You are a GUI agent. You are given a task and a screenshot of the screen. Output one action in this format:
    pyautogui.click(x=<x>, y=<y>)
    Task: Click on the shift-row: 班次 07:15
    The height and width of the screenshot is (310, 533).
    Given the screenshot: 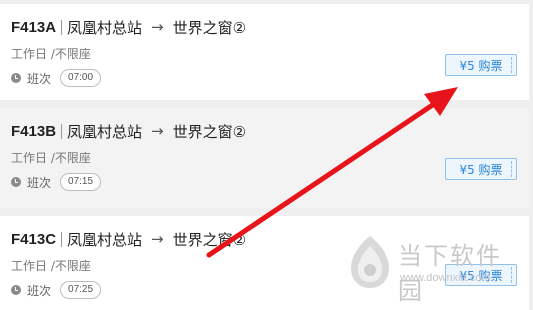 What is the action you would take?
    pyautogui.click(x=56, y=182)
    